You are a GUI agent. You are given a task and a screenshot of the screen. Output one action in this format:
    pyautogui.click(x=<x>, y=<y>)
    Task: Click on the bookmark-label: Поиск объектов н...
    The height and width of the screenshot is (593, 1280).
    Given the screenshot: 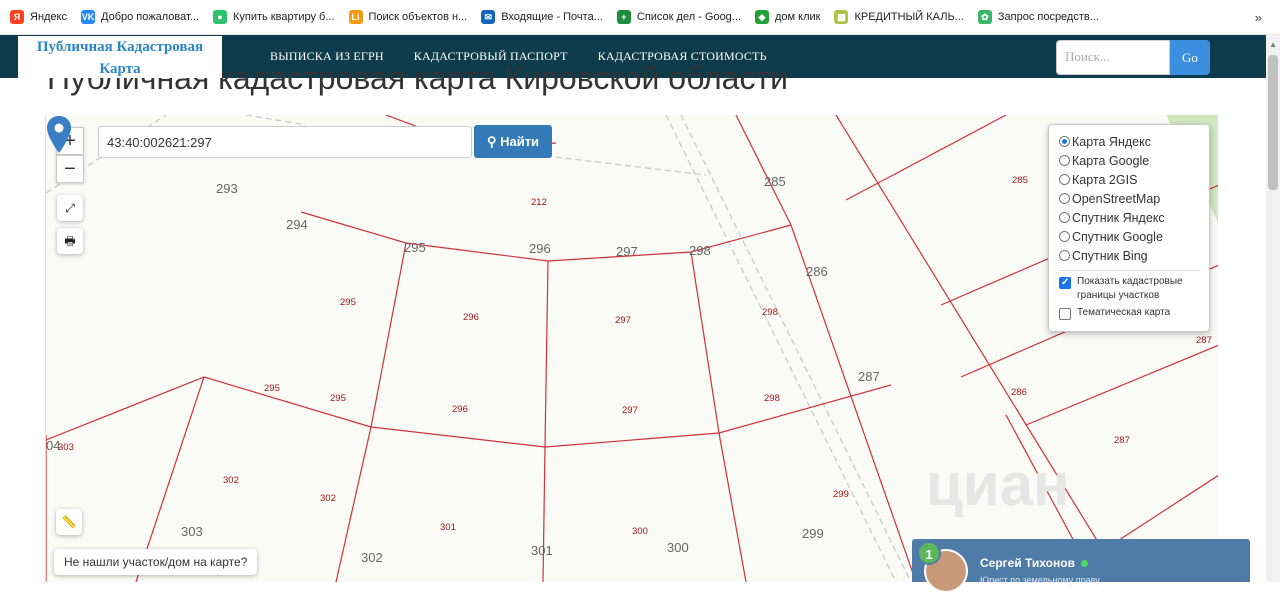 What is the action you would take?
    pyautogui.click(x=418, y=17)
    